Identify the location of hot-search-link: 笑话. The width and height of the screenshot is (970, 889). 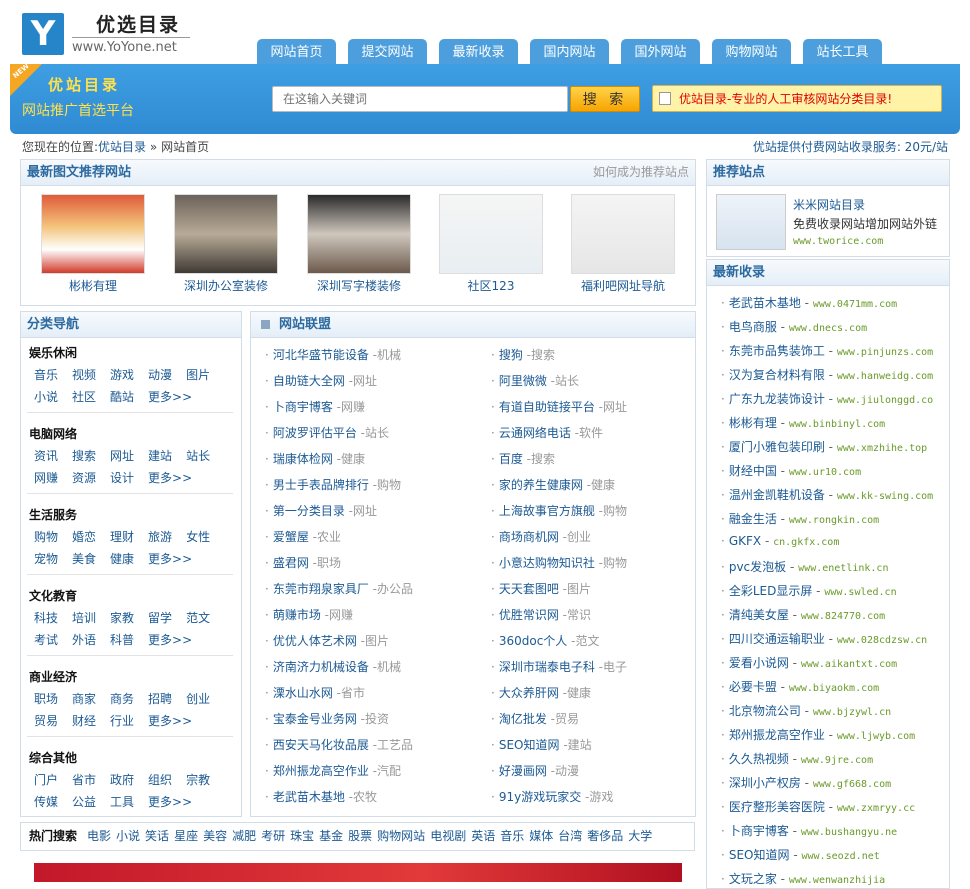
(157, 836).